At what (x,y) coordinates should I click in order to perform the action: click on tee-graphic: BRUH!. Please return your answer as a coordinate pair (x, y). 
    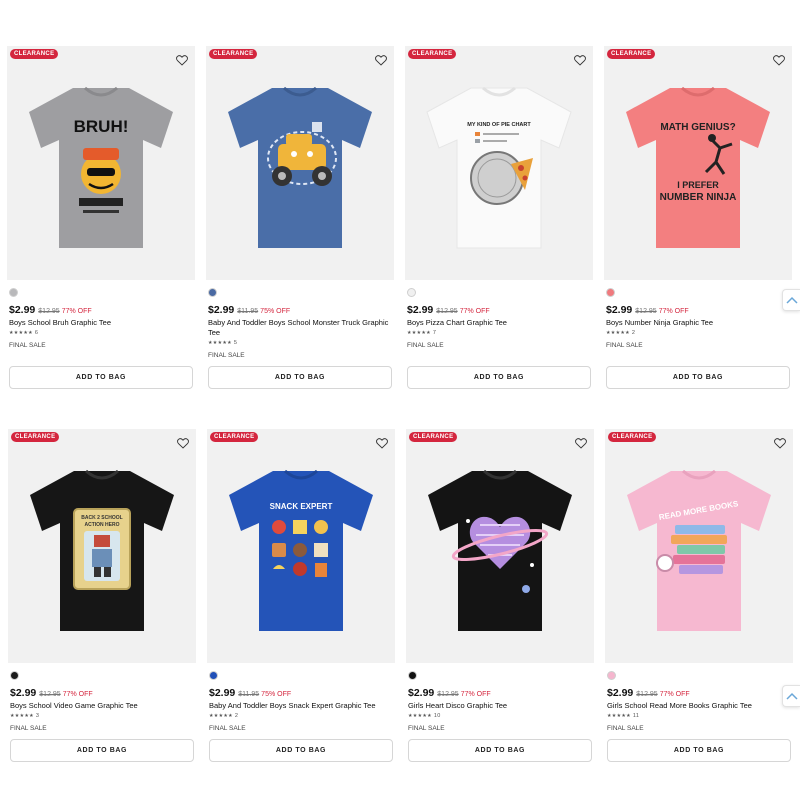
    Looking at the image, I should click on (101, 167).